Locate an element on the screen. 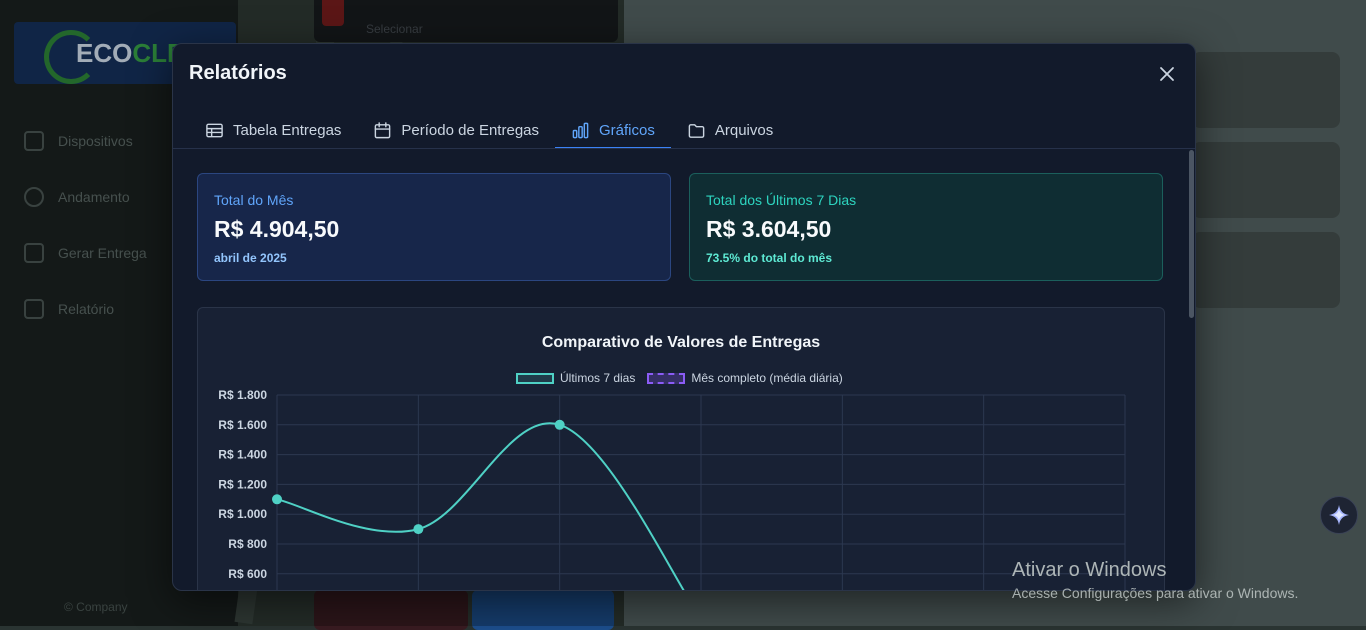 The height and width of the screenshot is (630, 1366). tab-charts: Gráficos is located at coordinates (613, 130).